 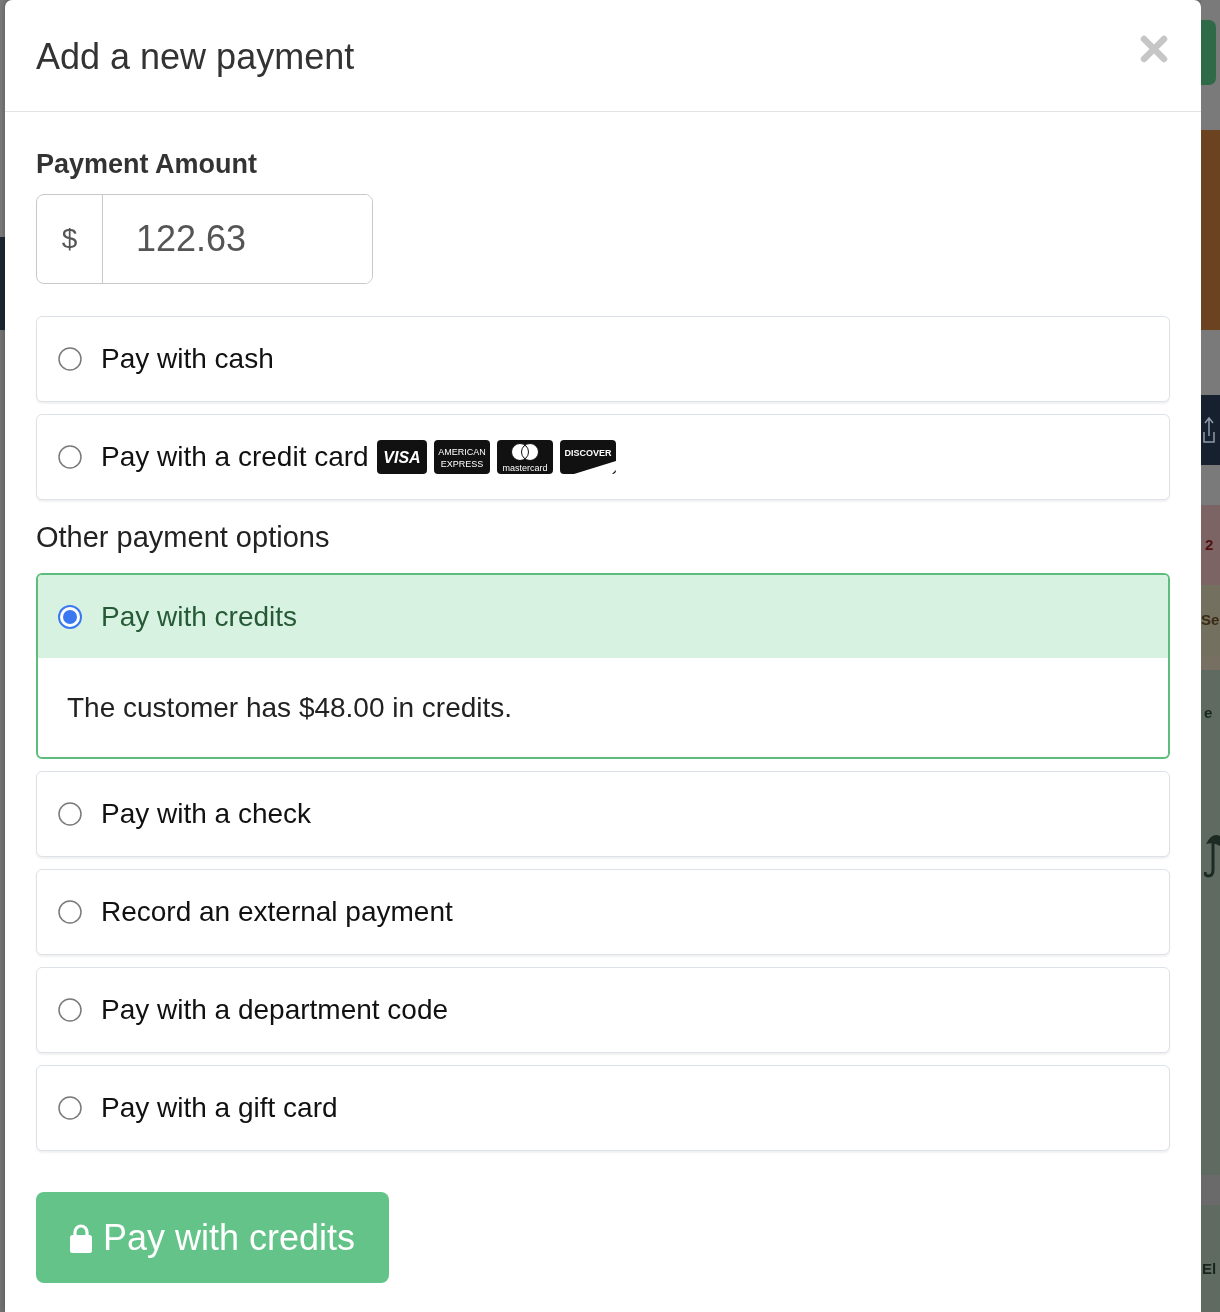 I want to click on section-heading: Other payment options, so click(x=183, y=537).